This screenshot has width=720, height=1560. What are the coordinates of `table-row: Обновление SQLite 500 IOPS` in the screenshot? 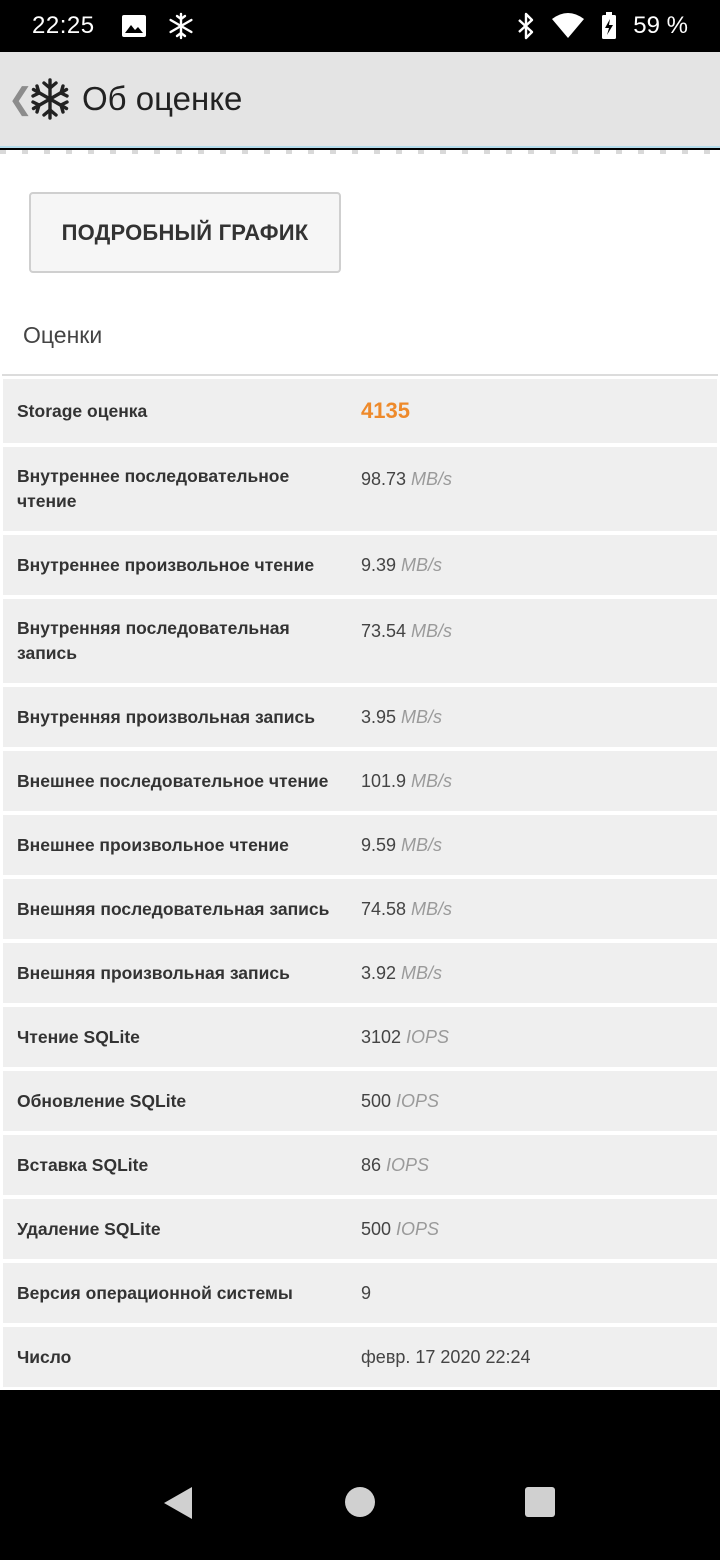 It's located at (360, 1103).